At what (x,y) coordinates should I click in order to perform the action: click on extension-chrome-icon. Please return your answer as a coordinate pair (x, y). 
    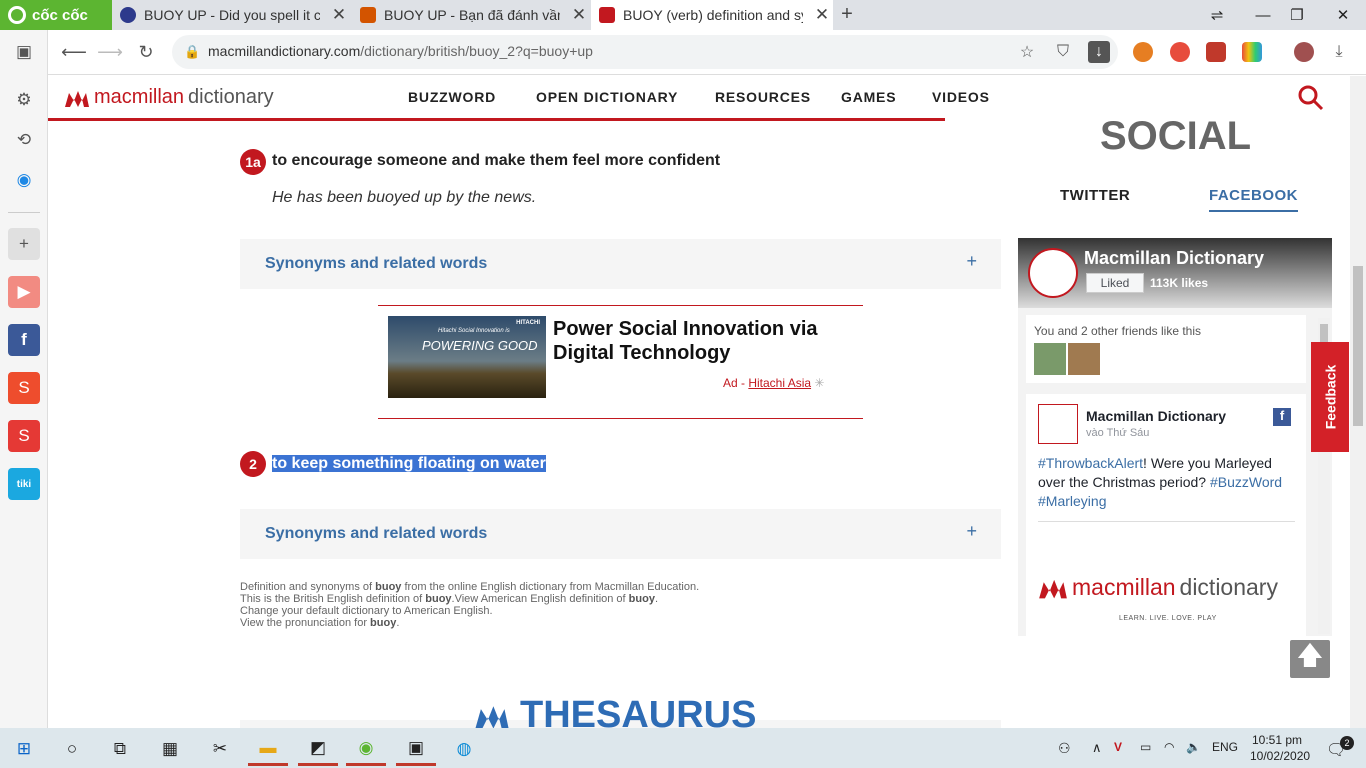
    Looking at the image, I should click on (1143, 52).